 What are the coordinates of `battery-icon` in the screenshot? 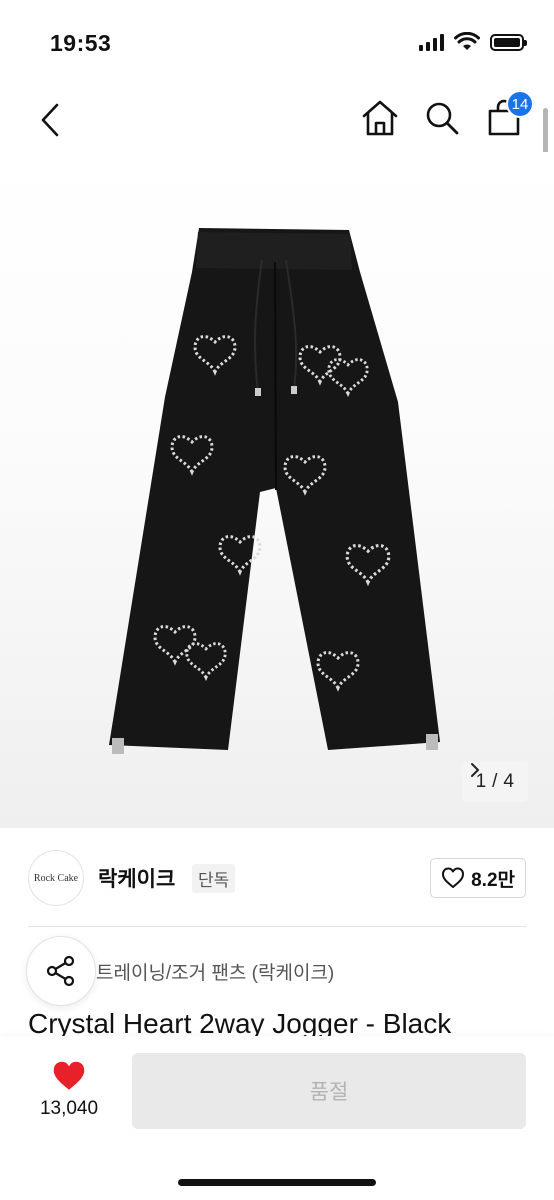 It's located at (508, 42).